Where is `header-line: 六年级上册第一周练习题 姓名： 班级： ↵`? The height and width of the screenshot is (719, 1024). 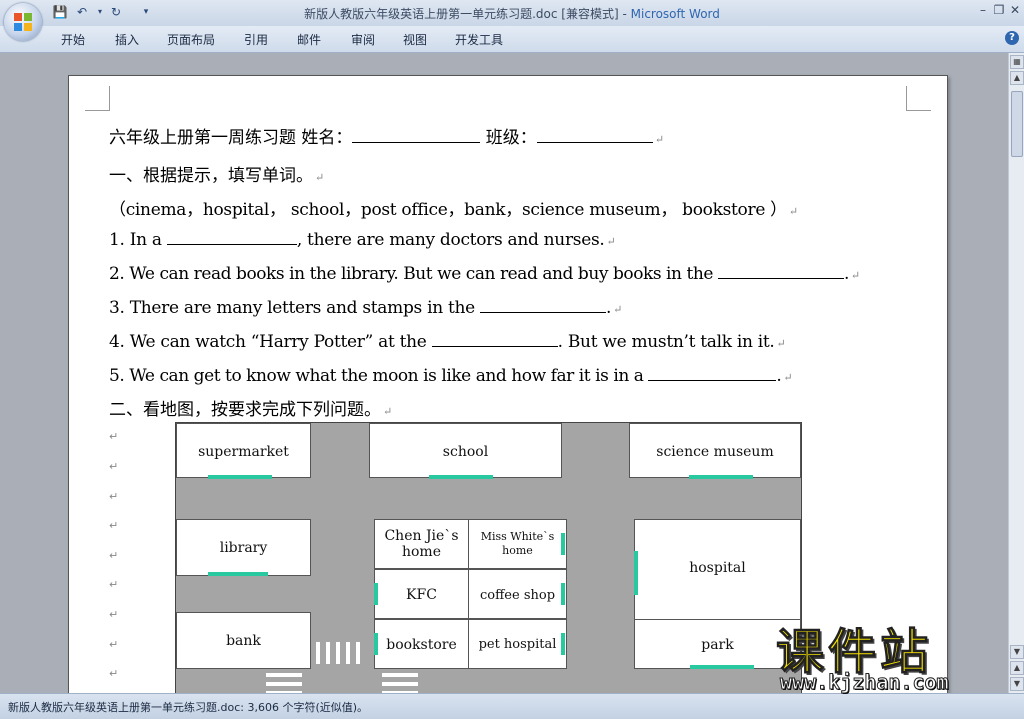
header-line: 六年级上册第一周练习题 姓名： 班级： ↵ is located at coordinates (386, 135).